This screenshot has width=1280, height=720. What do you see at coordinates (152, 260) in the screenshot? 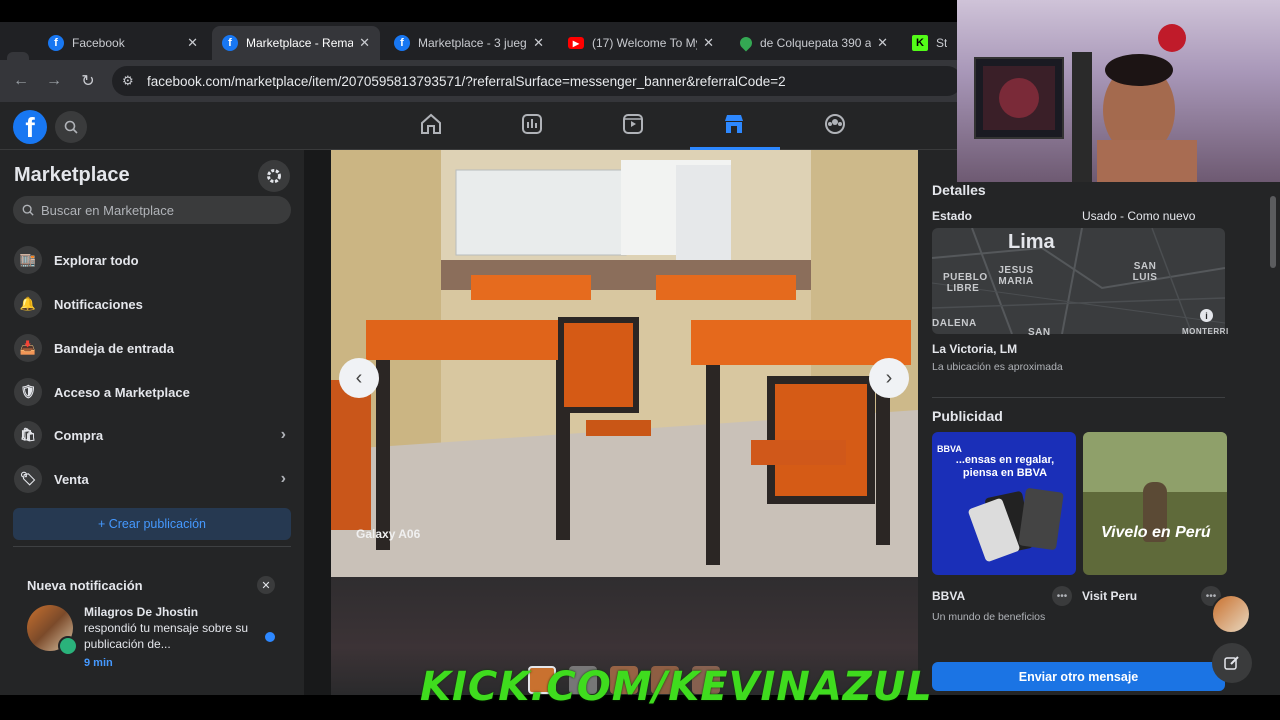
I see `sidebar-item-explorar-todo: 🏬 Explorar todo` at bounding box center [152, 260].